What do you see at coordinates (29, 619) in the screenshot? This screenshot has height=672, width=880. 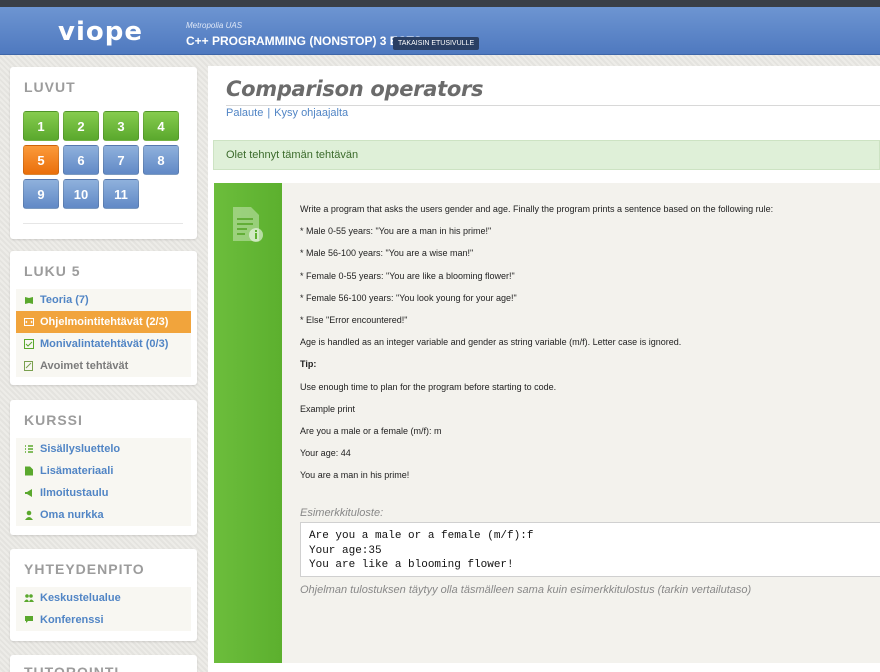 I see `chat-icon` at bounding box center [29, 619].